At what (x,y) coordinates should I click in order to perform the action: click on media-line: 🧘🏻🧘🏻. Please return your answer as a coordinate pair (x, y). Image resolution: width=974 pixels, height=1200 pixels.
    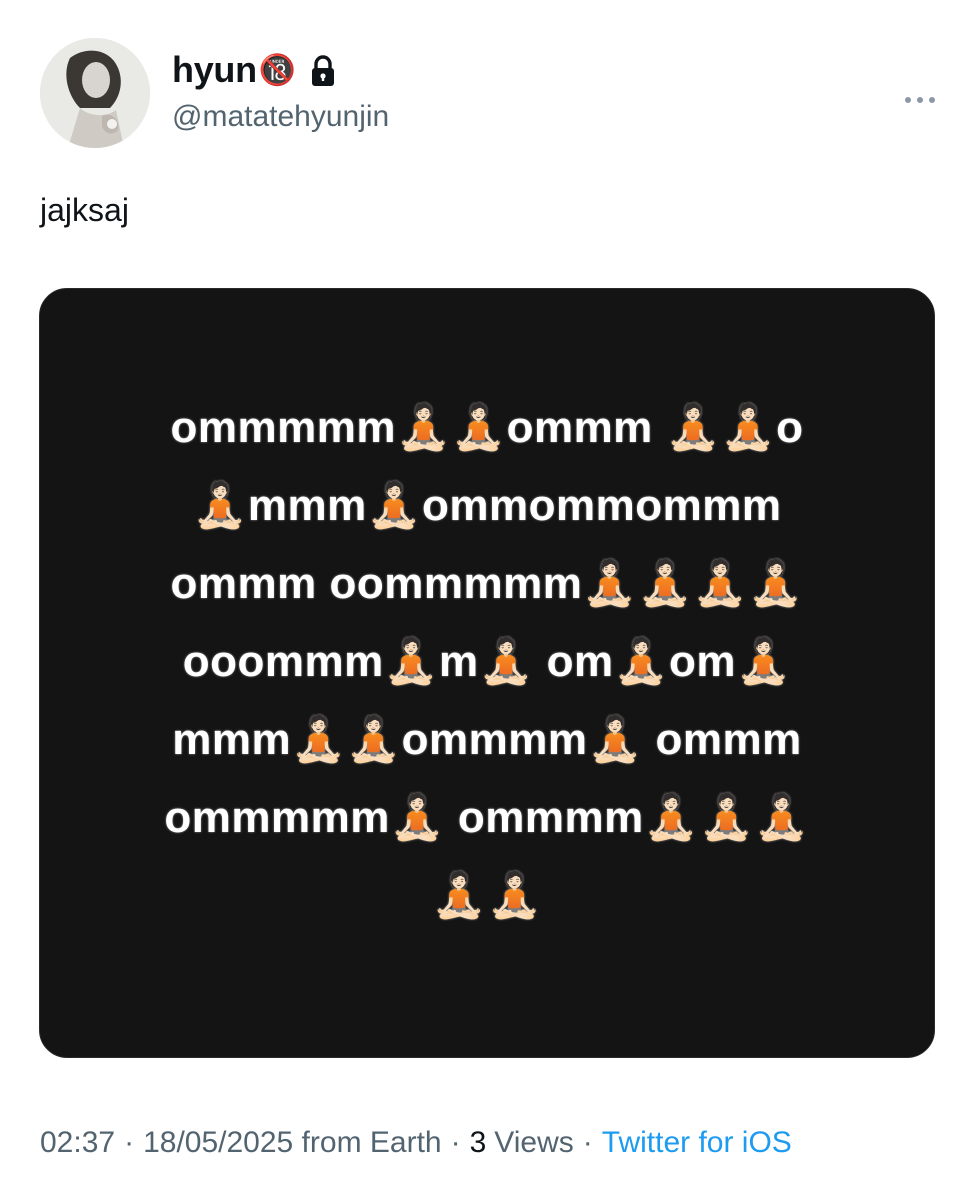
    Looking at the image, I should click on (487, 895).